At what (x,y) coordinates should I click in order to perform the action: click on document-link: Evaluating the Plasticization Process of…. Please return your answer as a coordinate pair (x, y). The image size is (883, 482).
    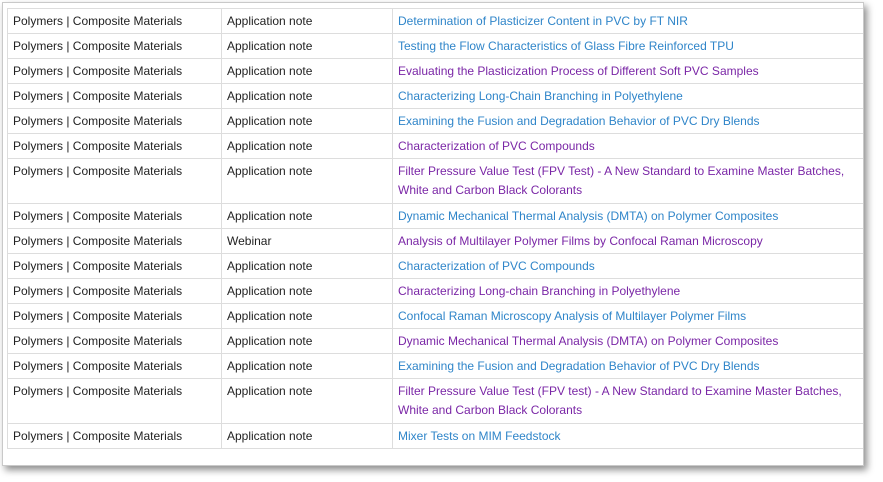
    Looking at the image, I should click on (578, 71).